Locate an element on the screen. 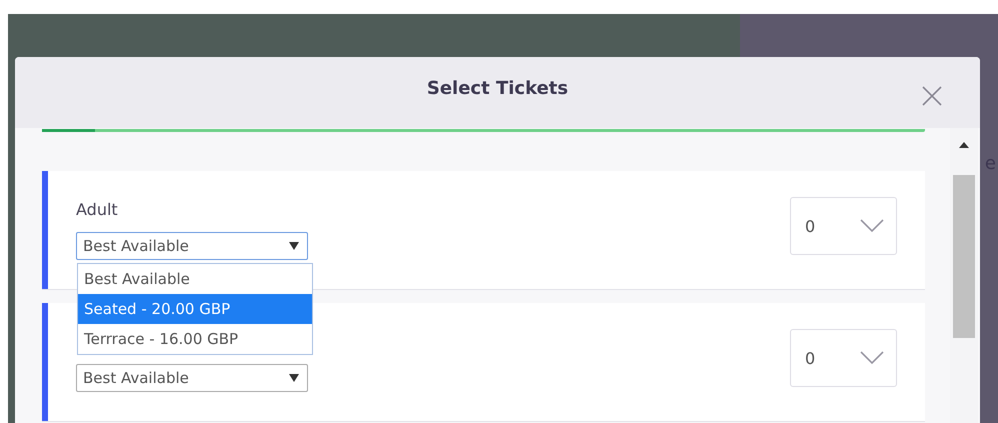 The width and height of the screenshot is (998, 423). dropdown-option: Best Available is located at coordinates (195, 279).